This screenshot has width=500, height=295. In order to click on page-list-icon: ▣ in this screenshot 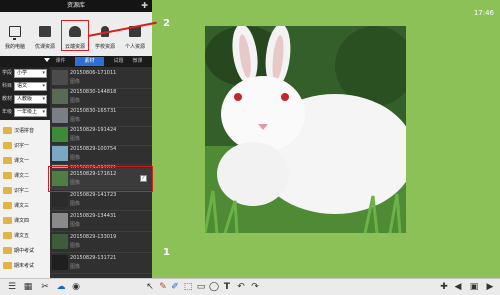, I will do `click(474, 287)`.